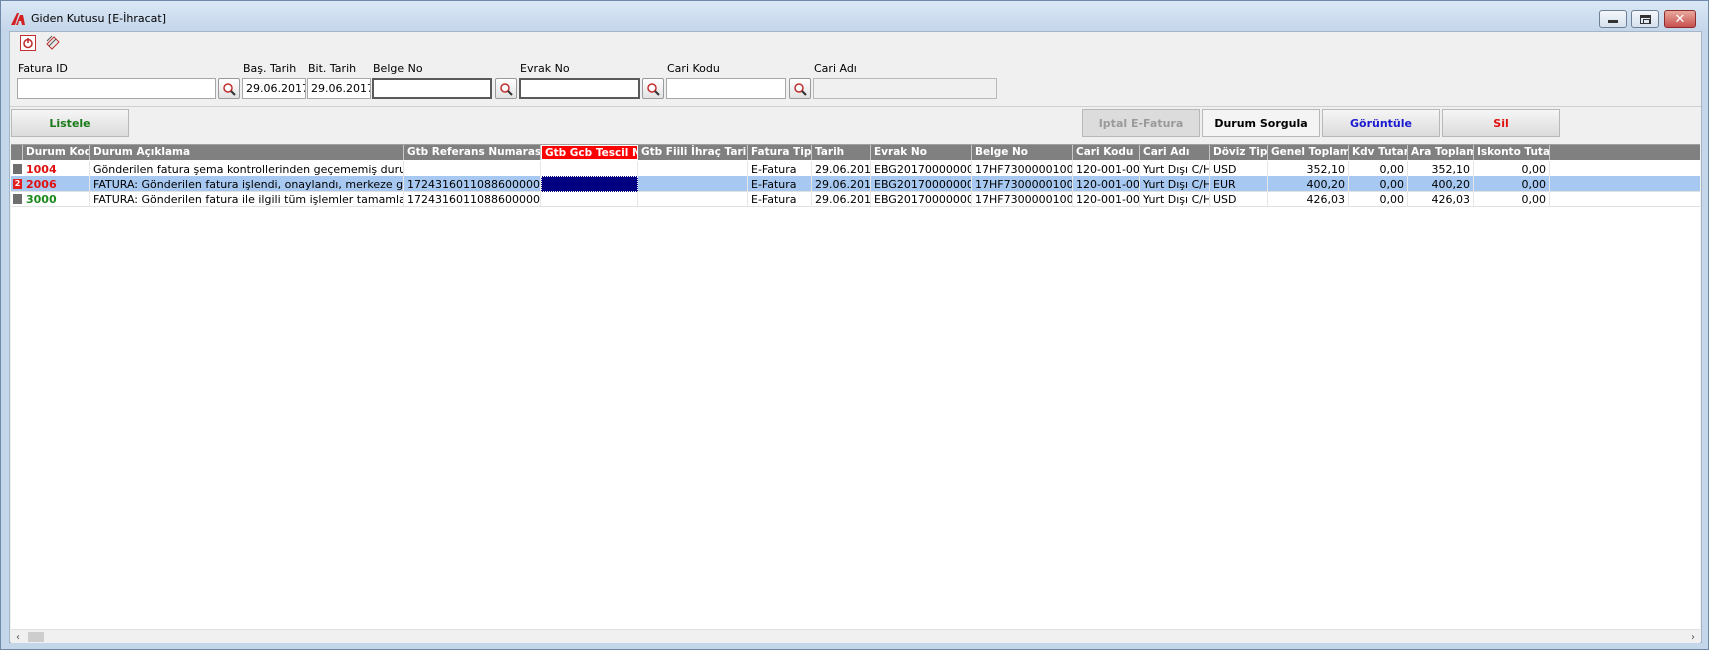  I want to click on cell-ara-toplam: 352,10, so click(1441, 169).